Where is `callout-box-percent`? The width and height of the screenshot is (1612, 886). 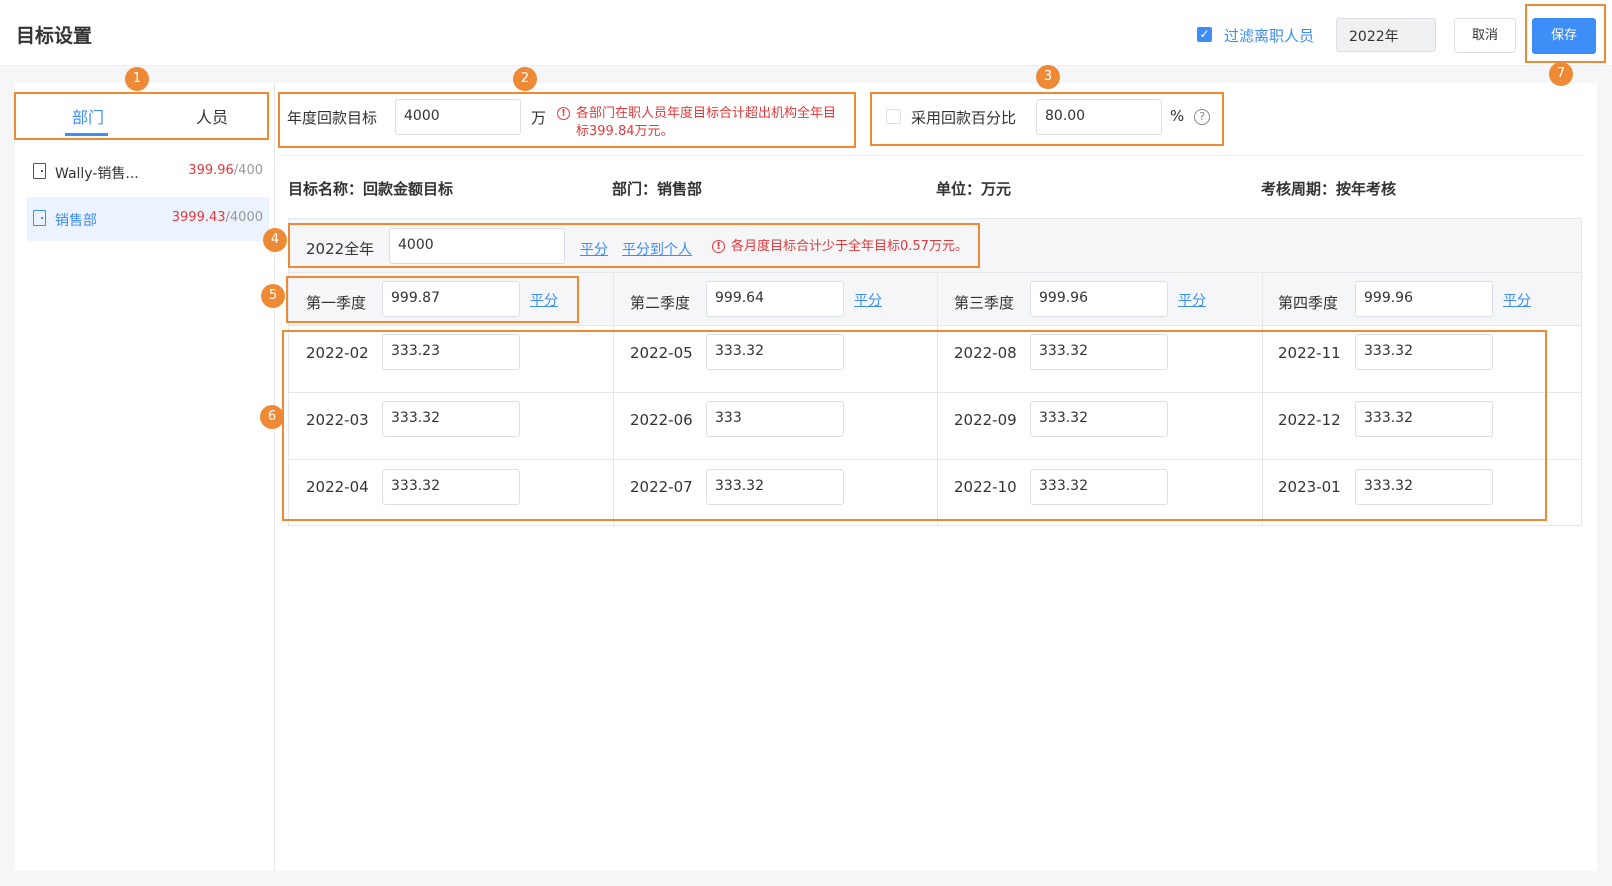
callout-box-percent is located at coordinates (1047, 119).